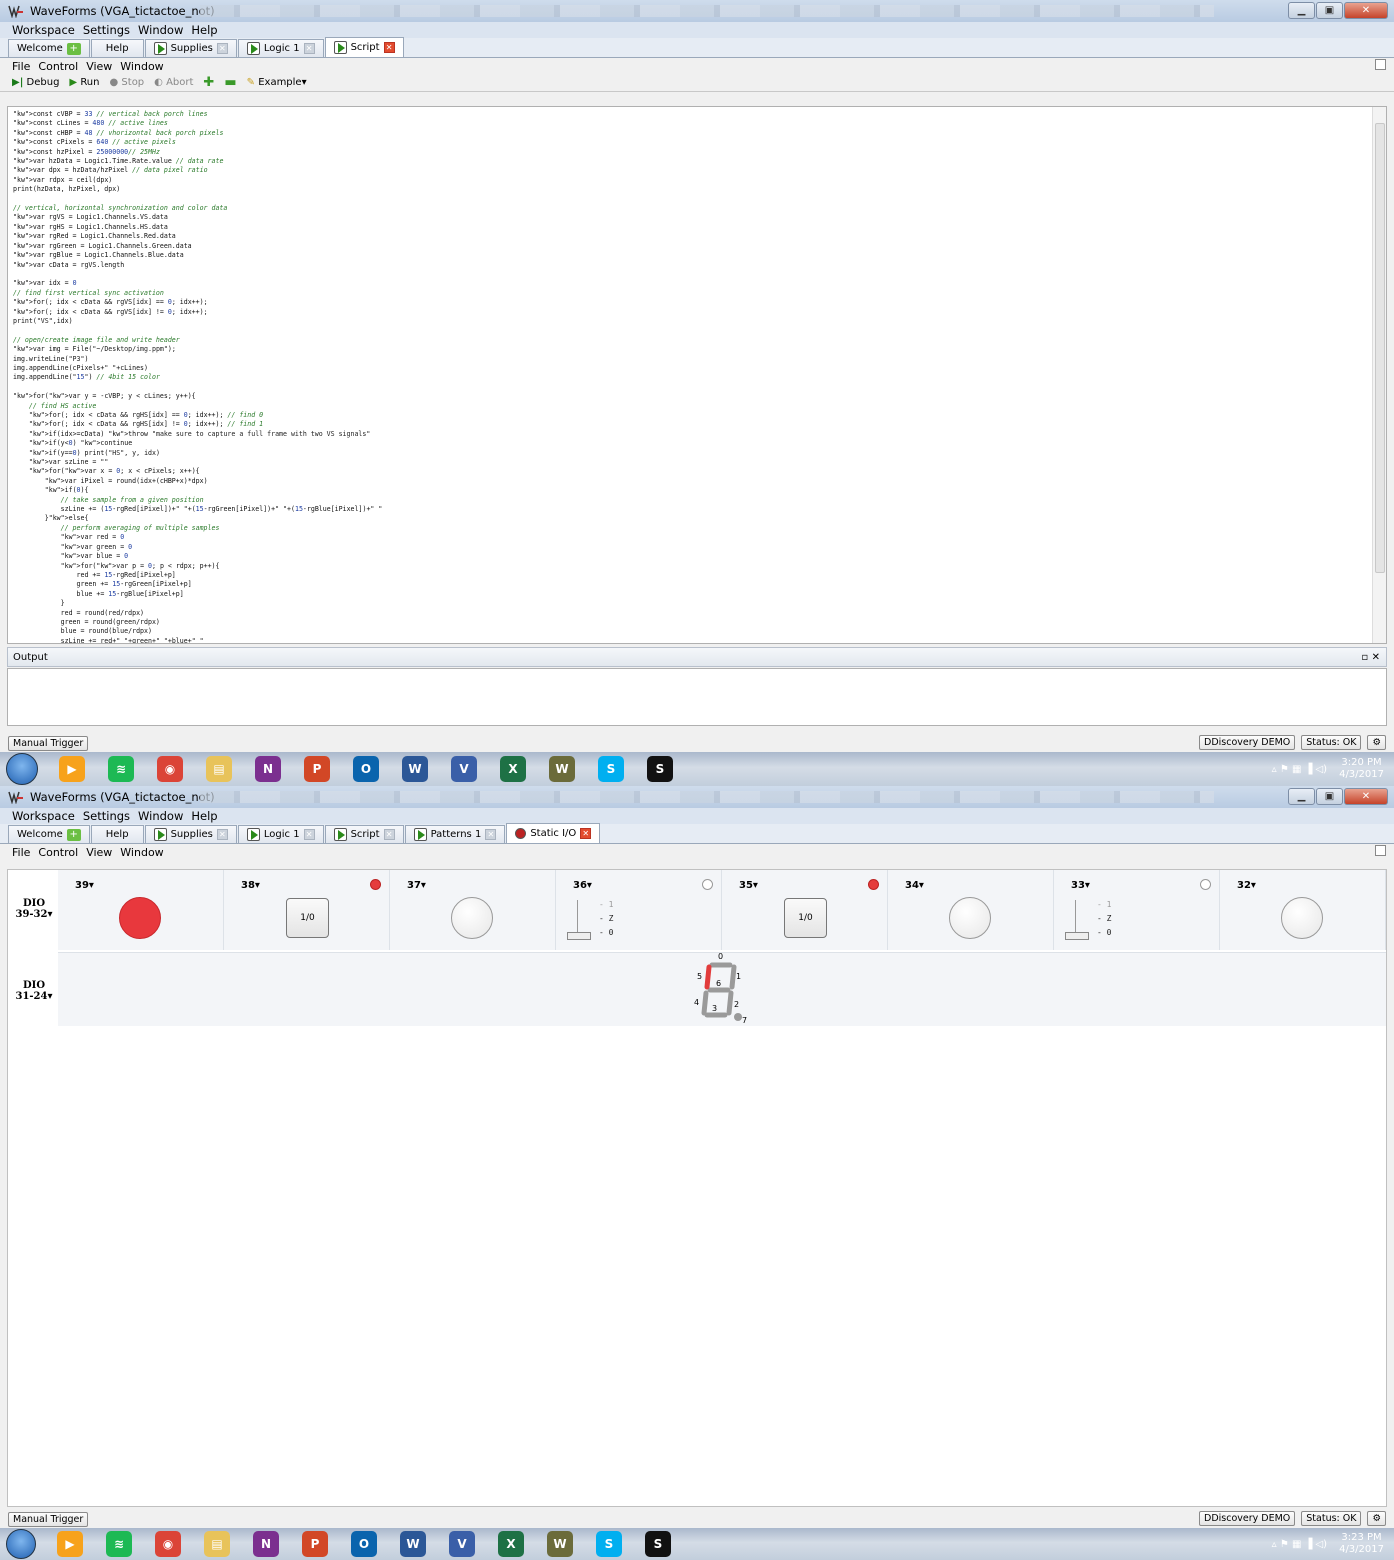  Describe the element at coordinates (416, 885) in the screenshot. I see `pin-label: 37▾` at that location.